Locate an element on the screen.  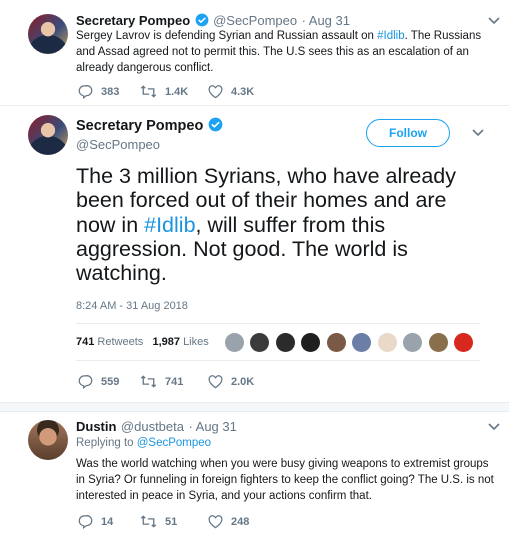
retweet-button: 51 is located at coordinates (174, 521).